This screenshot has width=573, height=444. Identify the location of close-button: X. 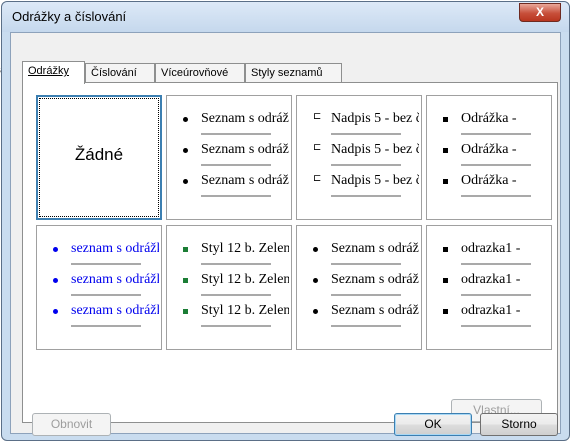
(540, 12).